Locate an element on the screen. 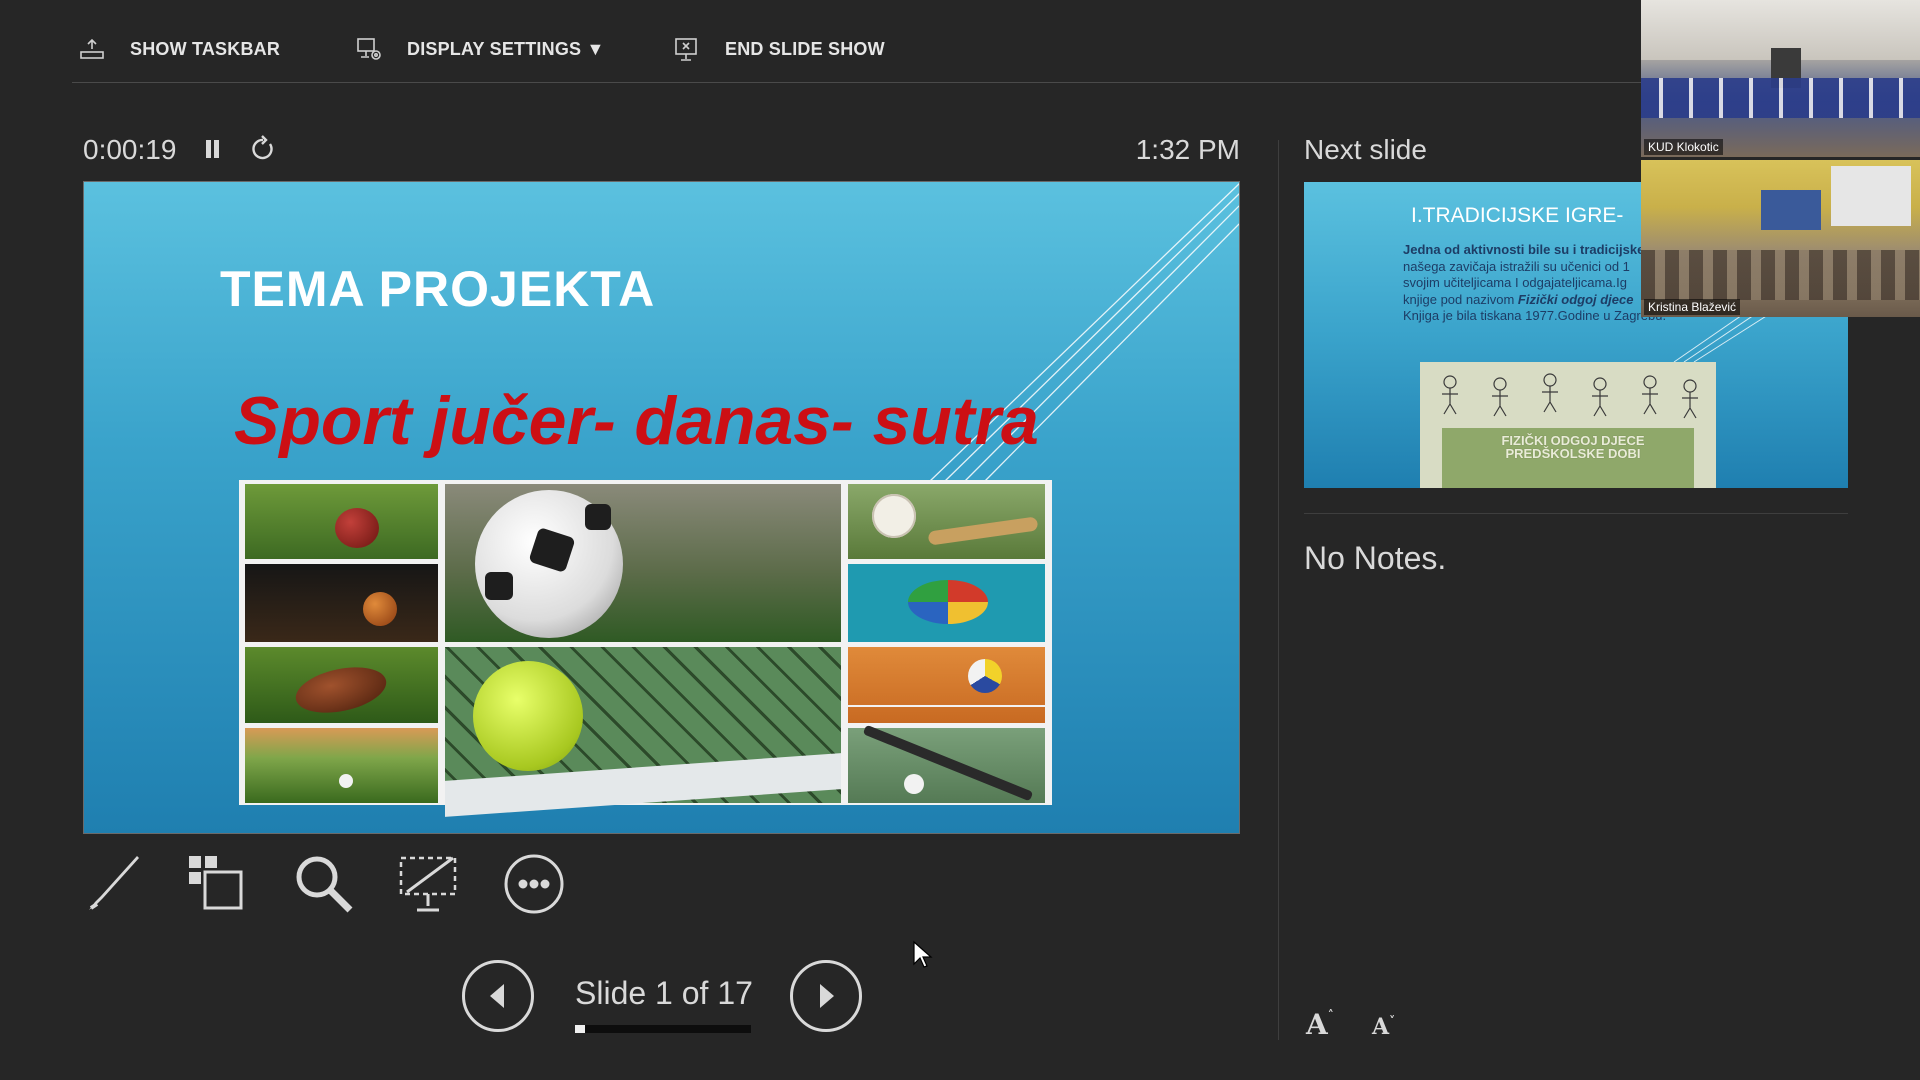 The height and width of the screenshot is (1080, 1920). more-options-icon is located at coordinates (534, 884).